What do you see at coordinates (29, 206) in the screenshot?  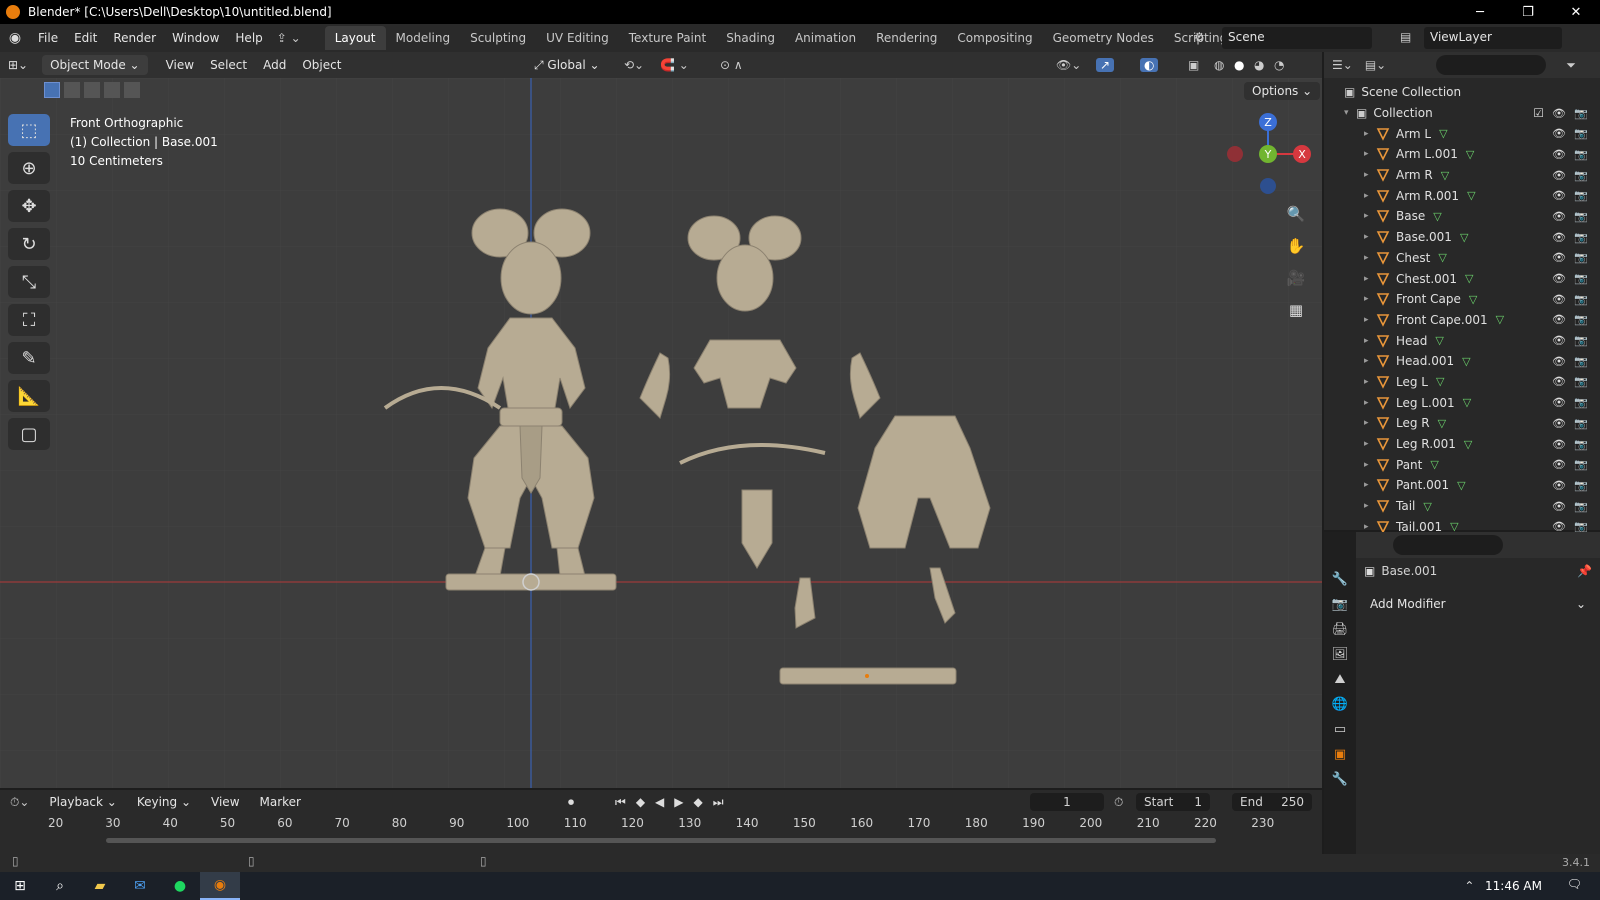 I see `move-tool-icon: ✥` at bounding box center [29, 206].